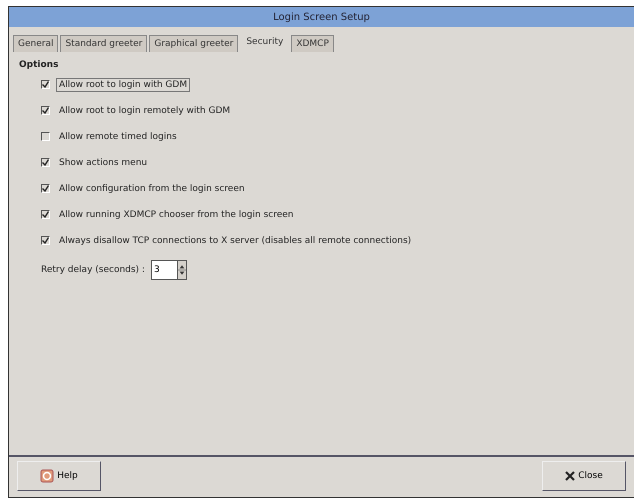 This screenshot has height=498, width=634. What do you see at coordinates (35, 43) in the screenshot?
I see `tab: General` at bounding box center [35, 43].